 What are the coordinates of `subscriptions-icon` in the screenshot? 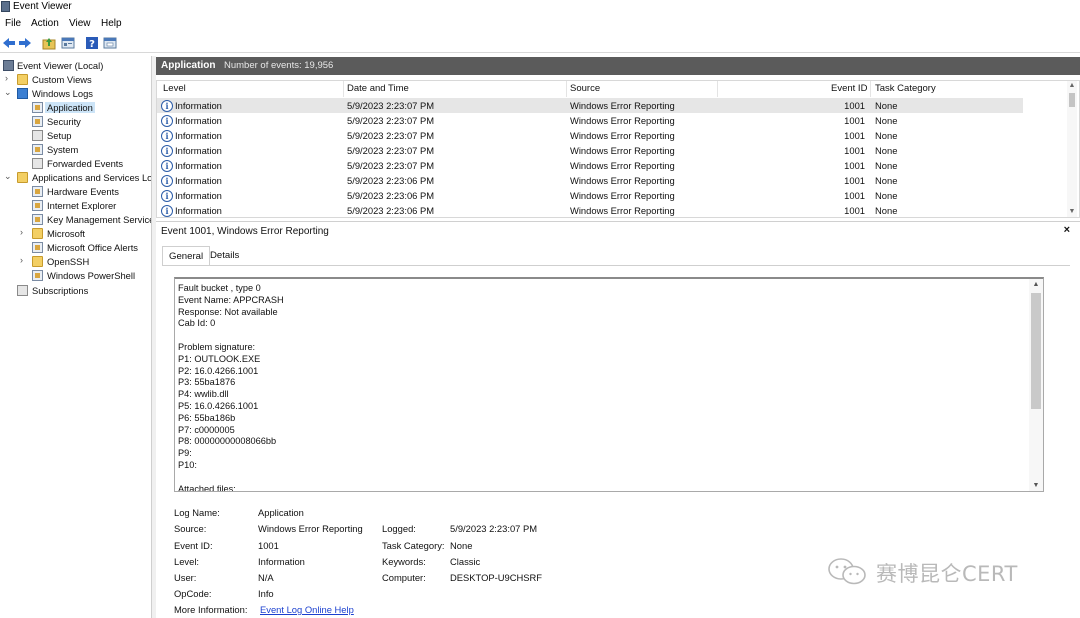 It's located at (22, 290).